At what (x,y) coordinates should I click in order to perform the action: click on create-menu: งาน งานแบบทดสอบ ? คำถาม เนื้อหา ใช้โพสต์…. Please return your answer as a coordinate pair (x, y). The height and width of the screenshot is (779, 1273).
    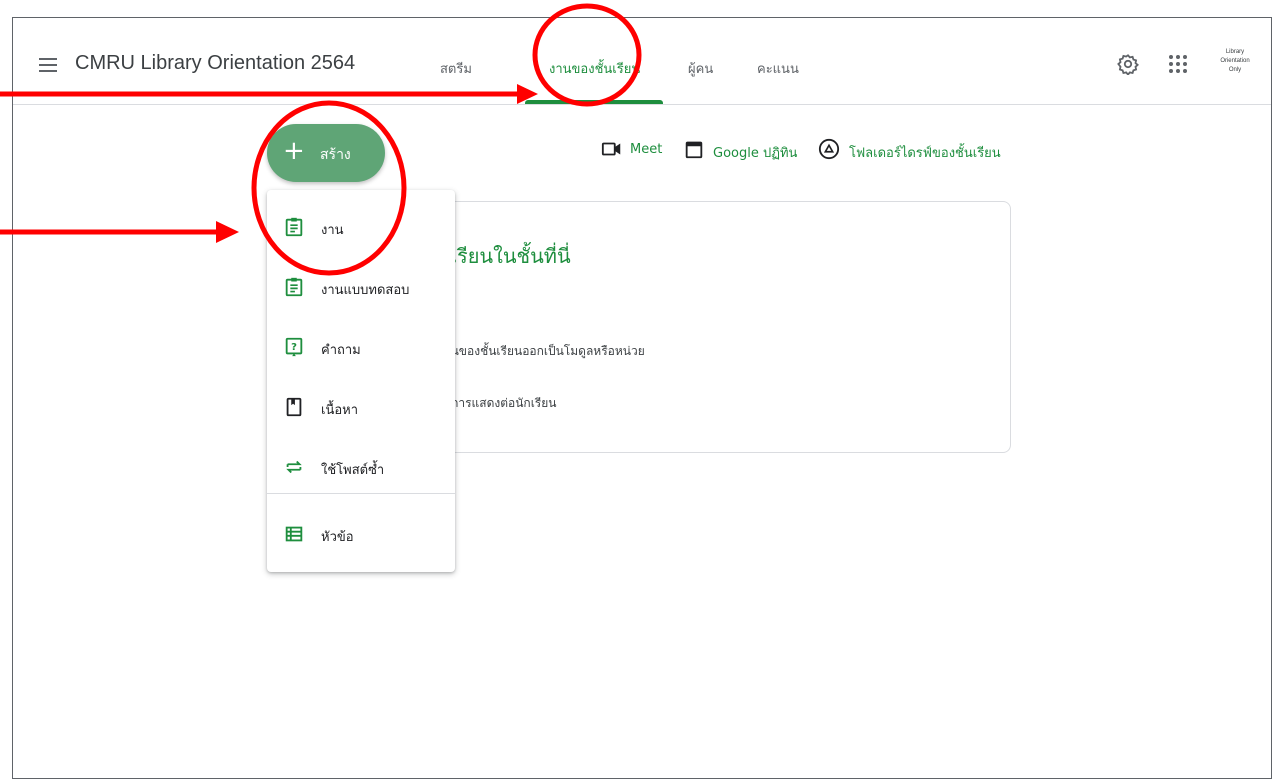
    Looking at the image, I should click on (361, 381).